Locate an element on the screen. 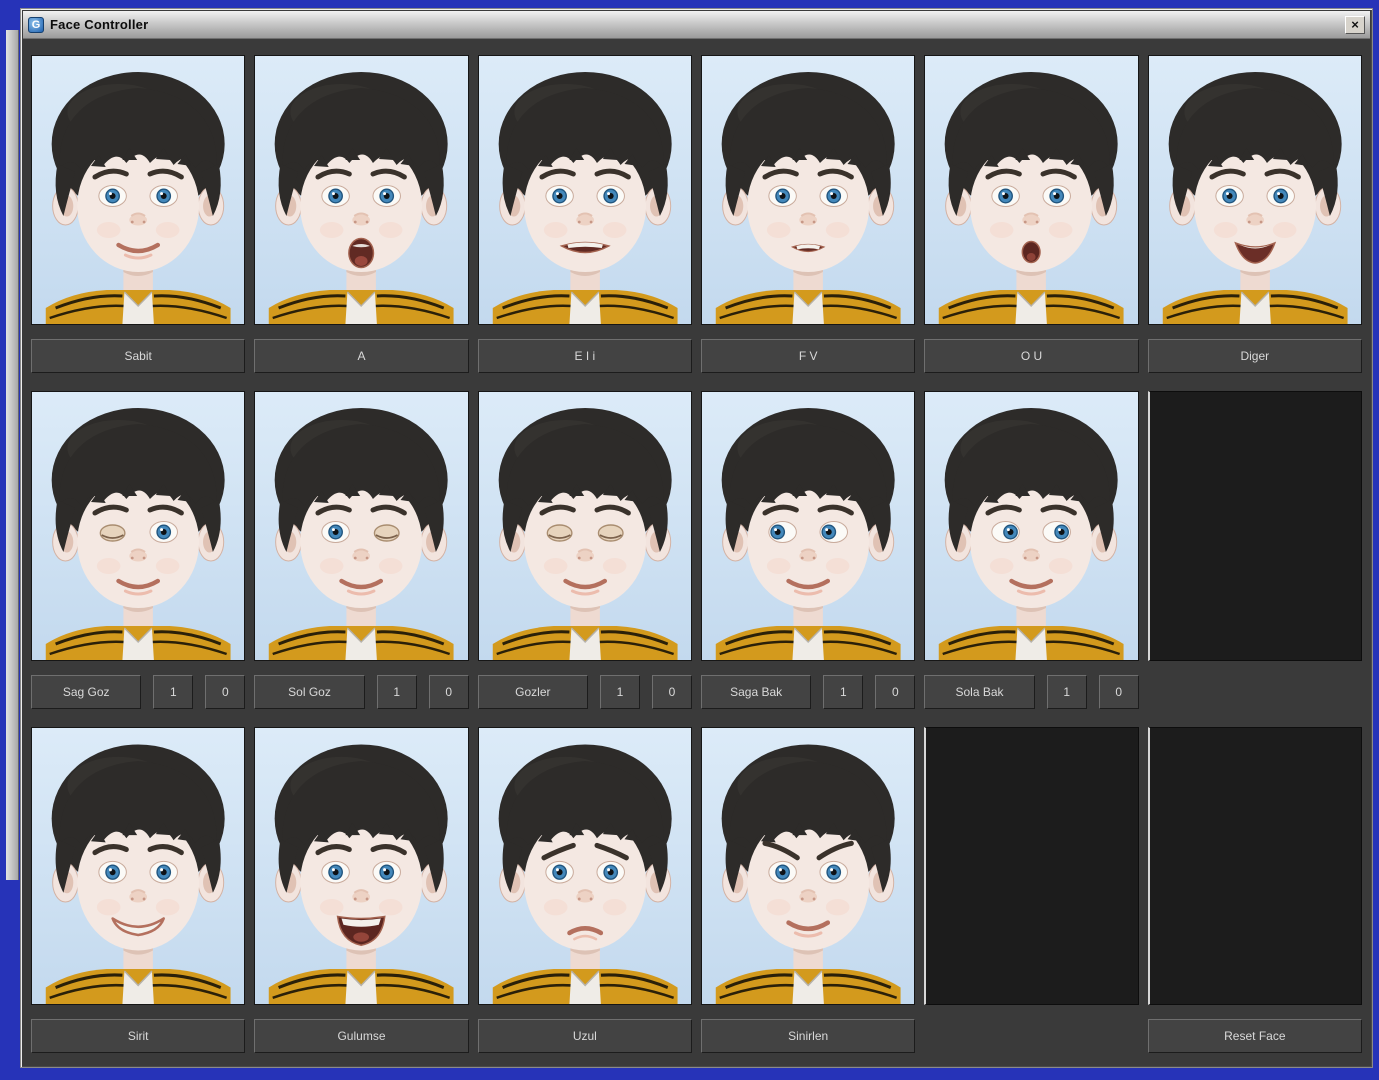 The image size is (1379, 1080). face-preview-sola-bak is located at coordinates (1031, 526).